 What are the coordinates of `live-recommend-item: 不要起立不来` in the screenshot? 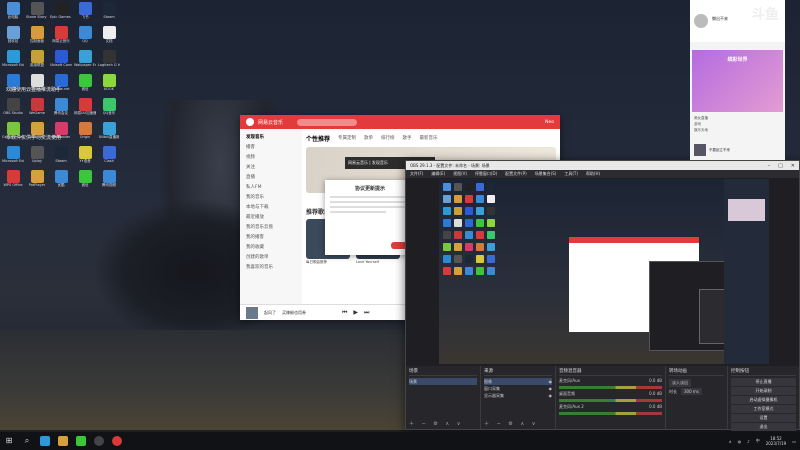 It's located at (736, 150).